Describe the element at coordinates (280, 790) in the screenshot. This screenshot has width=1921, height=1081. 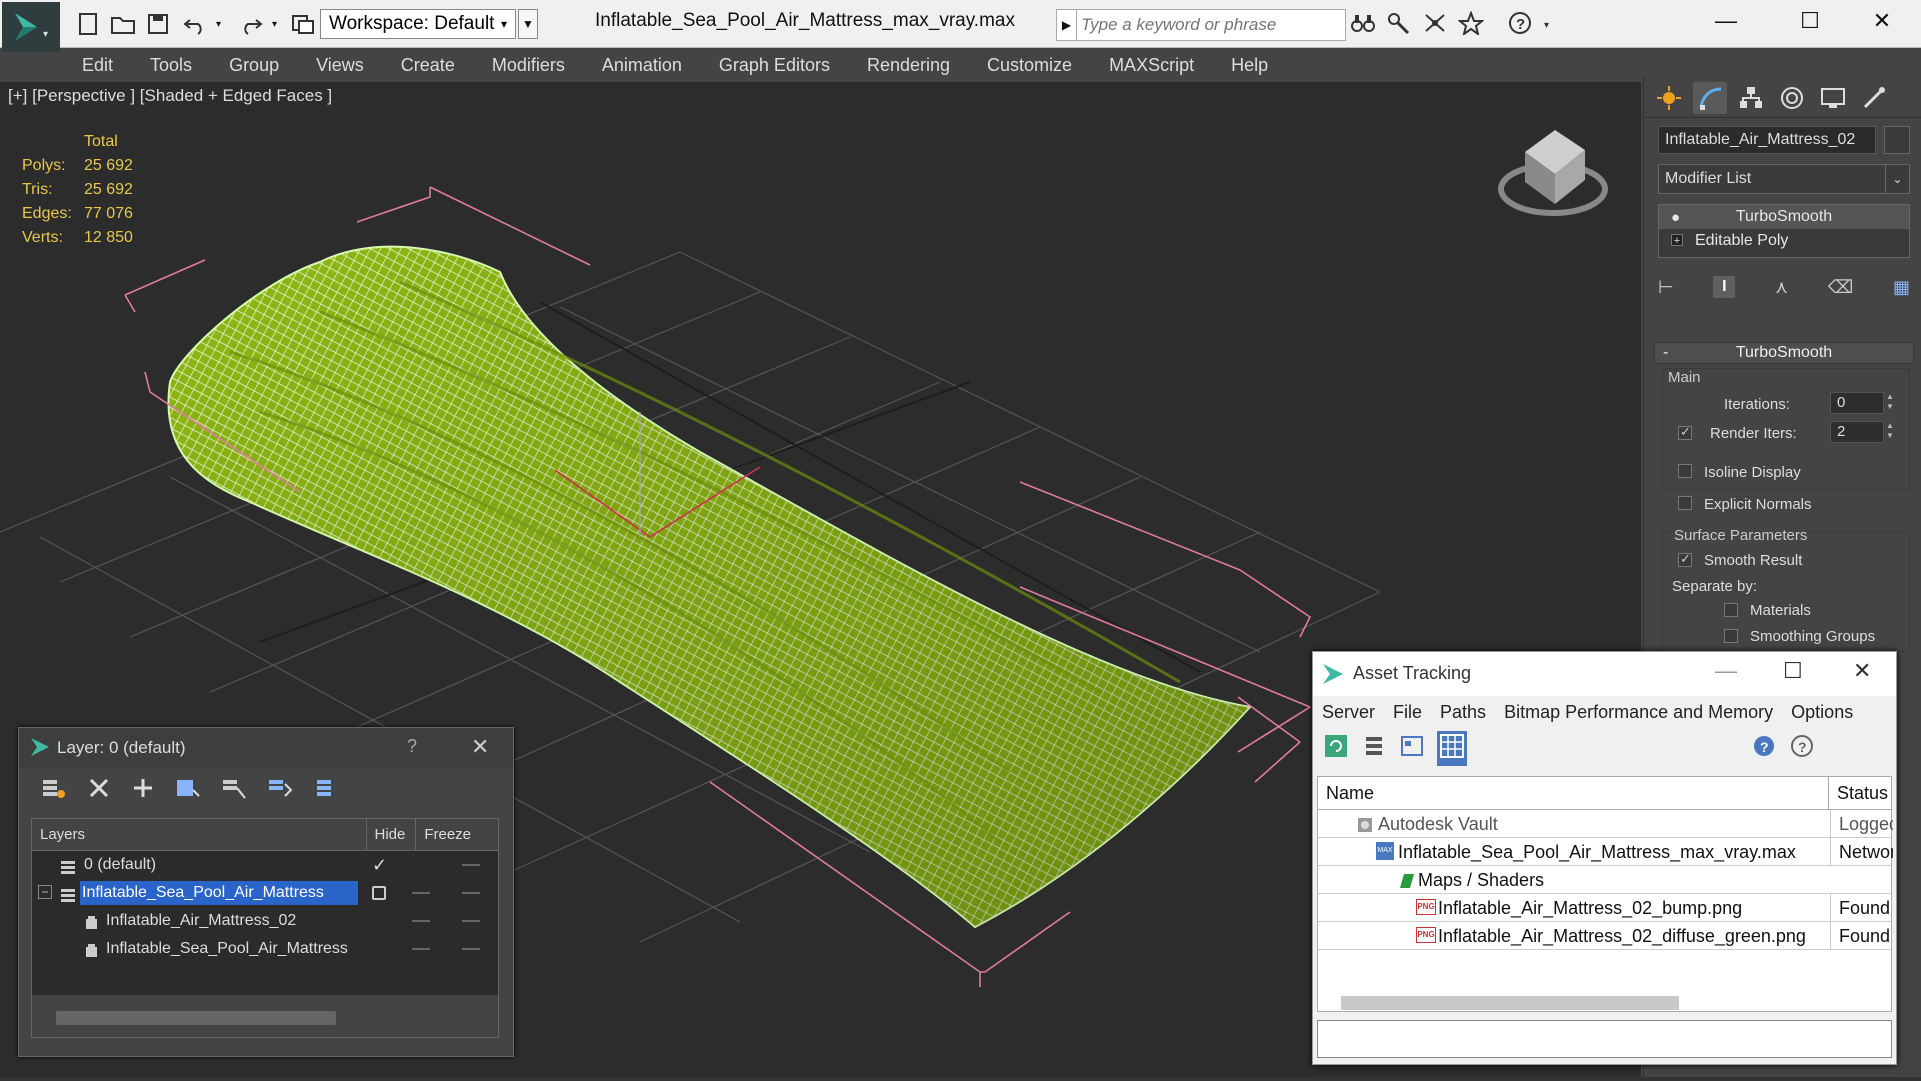
I see `set-current-layer-icon` at that location.